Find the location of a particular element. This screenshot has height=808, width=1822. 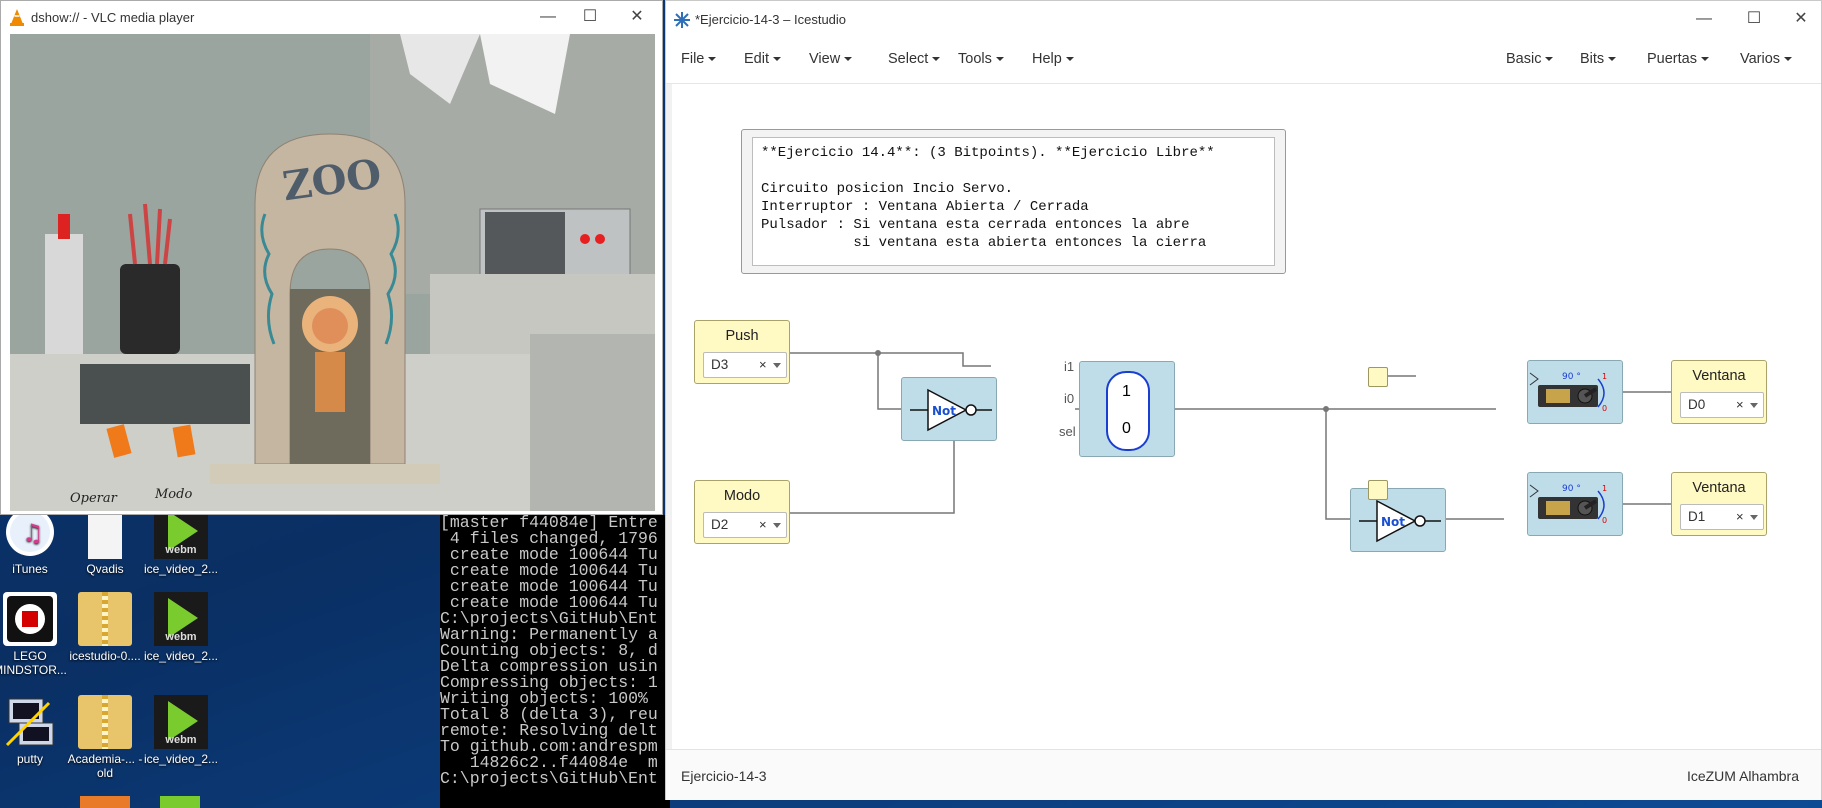

mux-label-1: 1 is located at coordinates (1126, 391).